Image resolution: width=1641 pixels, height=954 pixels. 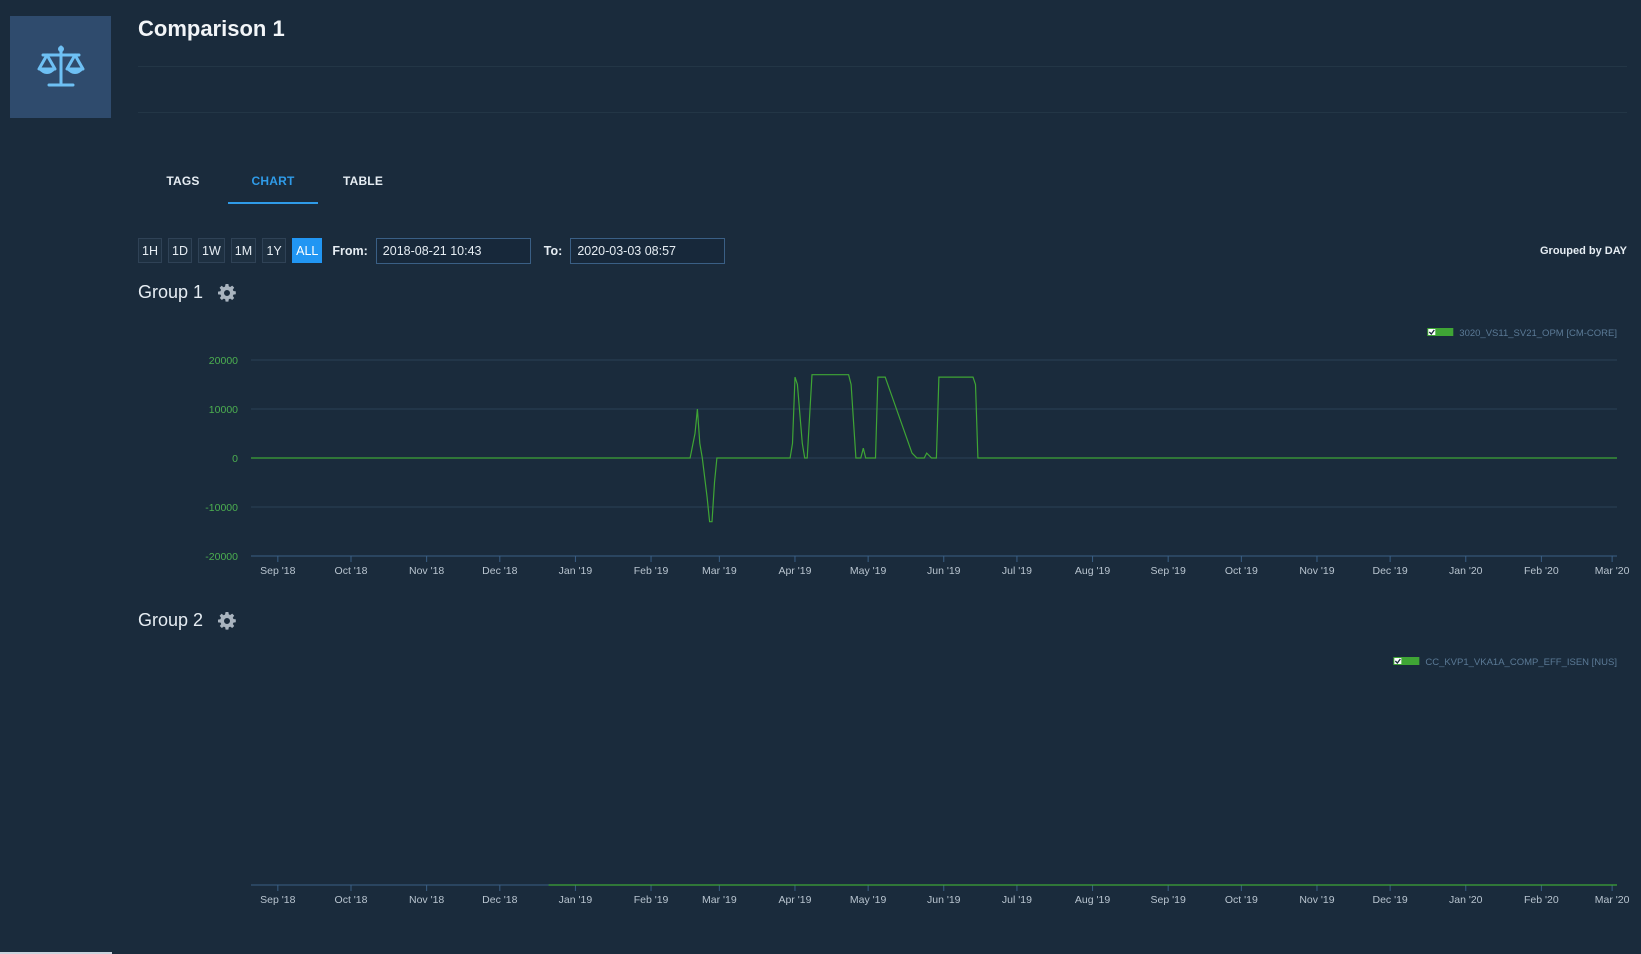 What do you see at coordinates (221, 508) in the screenshot?
I see `y-tick-label: -10000` at bounding box center [221, 508].